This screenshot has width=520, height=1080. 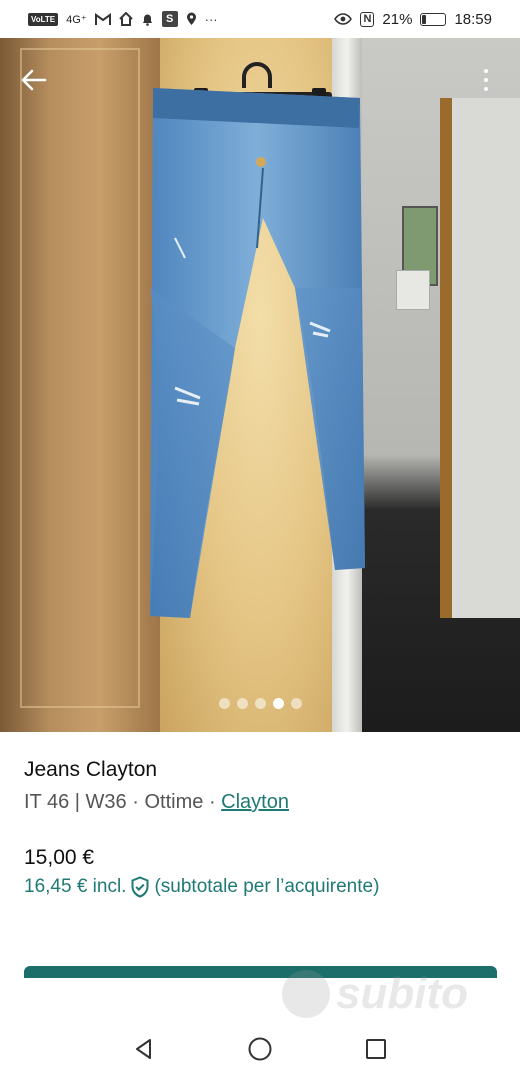 What do you see at coordinates (260, 19) in the screenshot?
I see `status-bar: VoLTE 4G⁺ S ··· N 21% 18:59` at bounding box center [260, 19].